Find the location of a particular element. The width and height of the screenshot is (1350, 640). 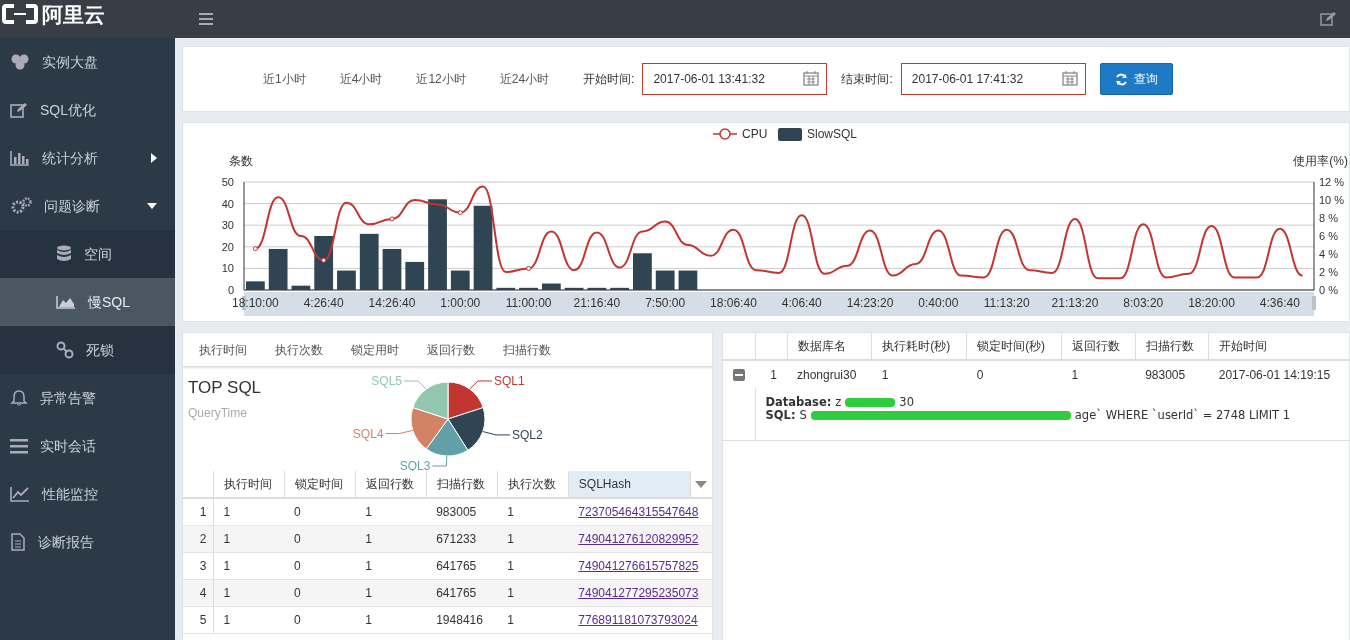

axis-title: 使用率(%) is located at coordinates (1320, 161).